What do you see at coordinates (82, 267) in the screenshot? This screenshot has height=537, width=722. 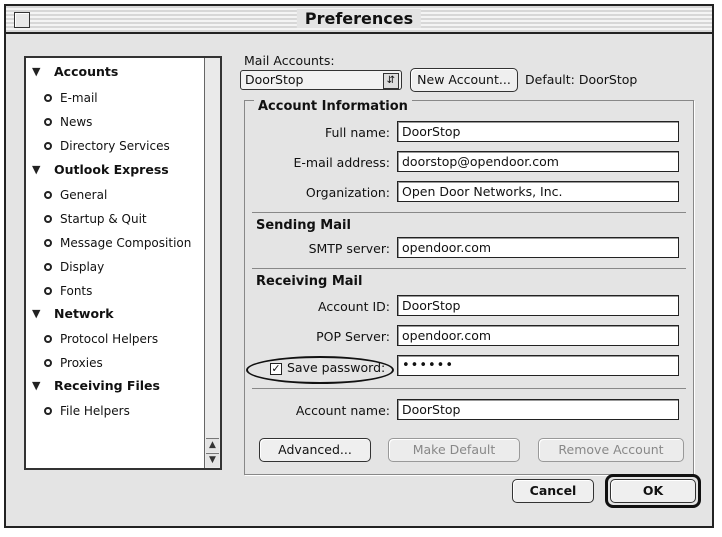 I see `sidebar-item-label: Display` at bounding box center [82, 267].